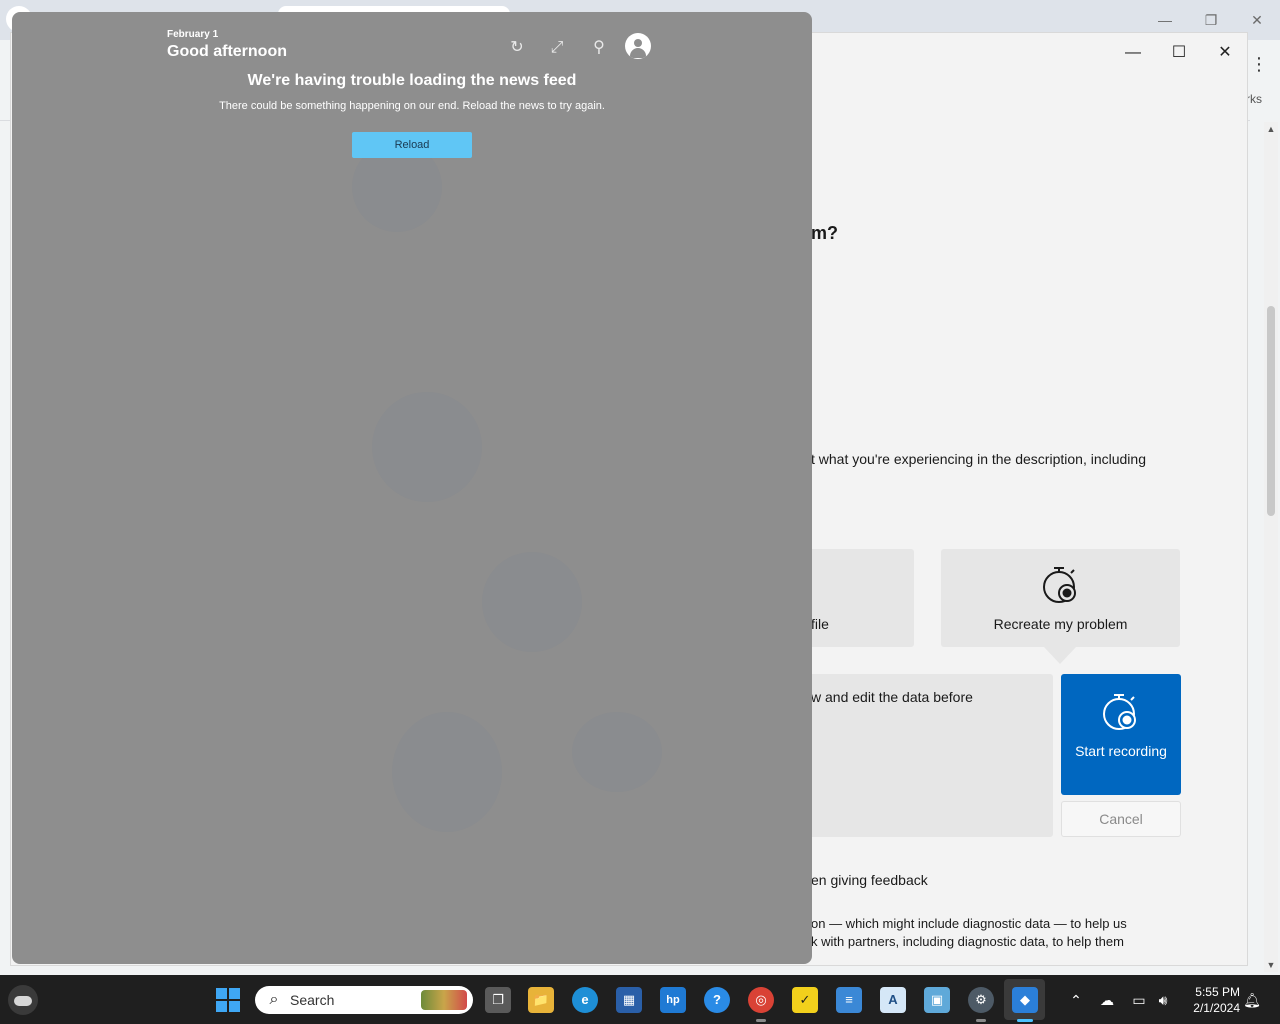 The image size is (1280, 1024). Describe the element at coordinates (869, 880) in the screenshot. I see `giving-feedback-fragment: en giving feedback` at that location.